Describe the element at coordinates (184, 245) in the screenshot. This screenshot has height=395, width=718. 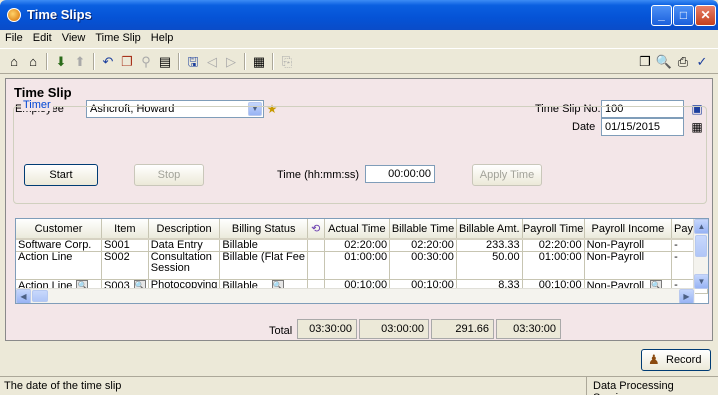
I see `cell-description: Data Entry` at that location.